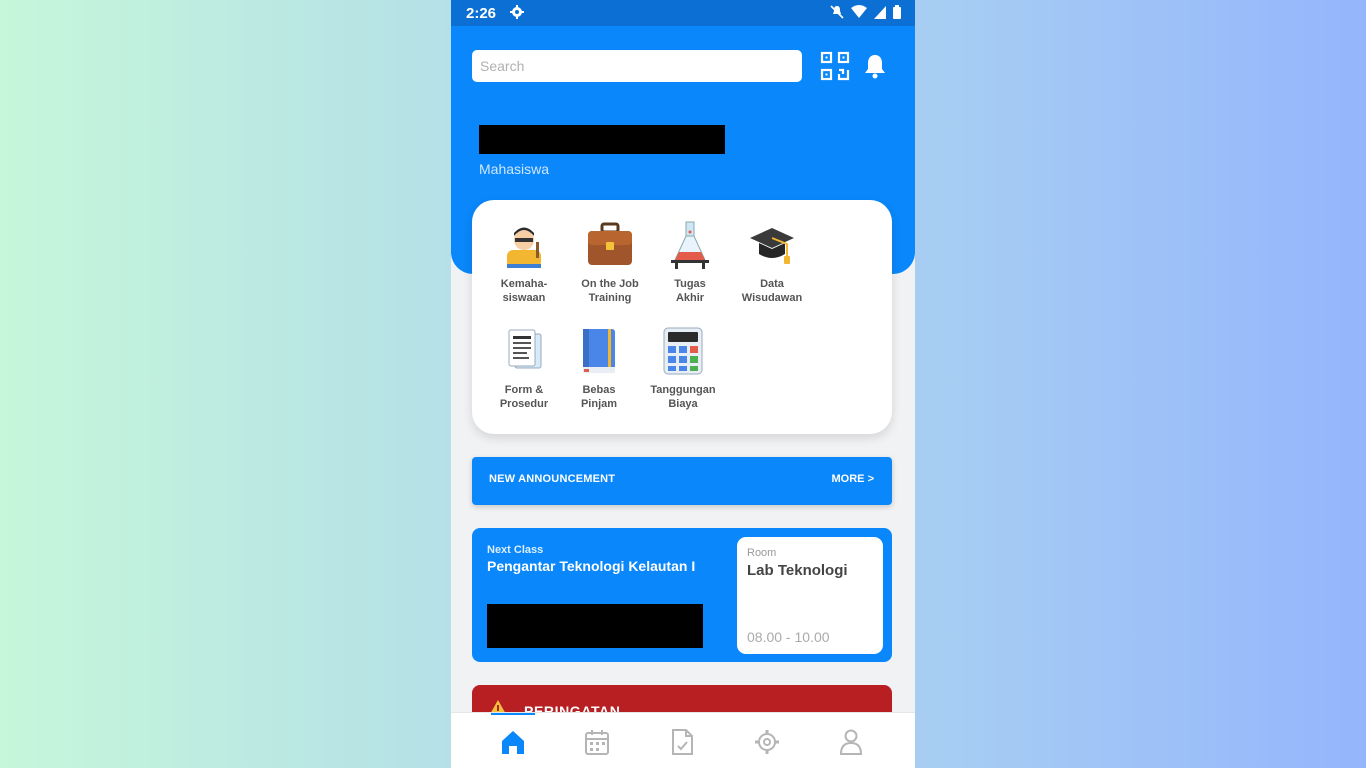  What do you see at coordinates (517, 12) in the screenshot?
I see `settings-icon` at bounding box center [517, 12].